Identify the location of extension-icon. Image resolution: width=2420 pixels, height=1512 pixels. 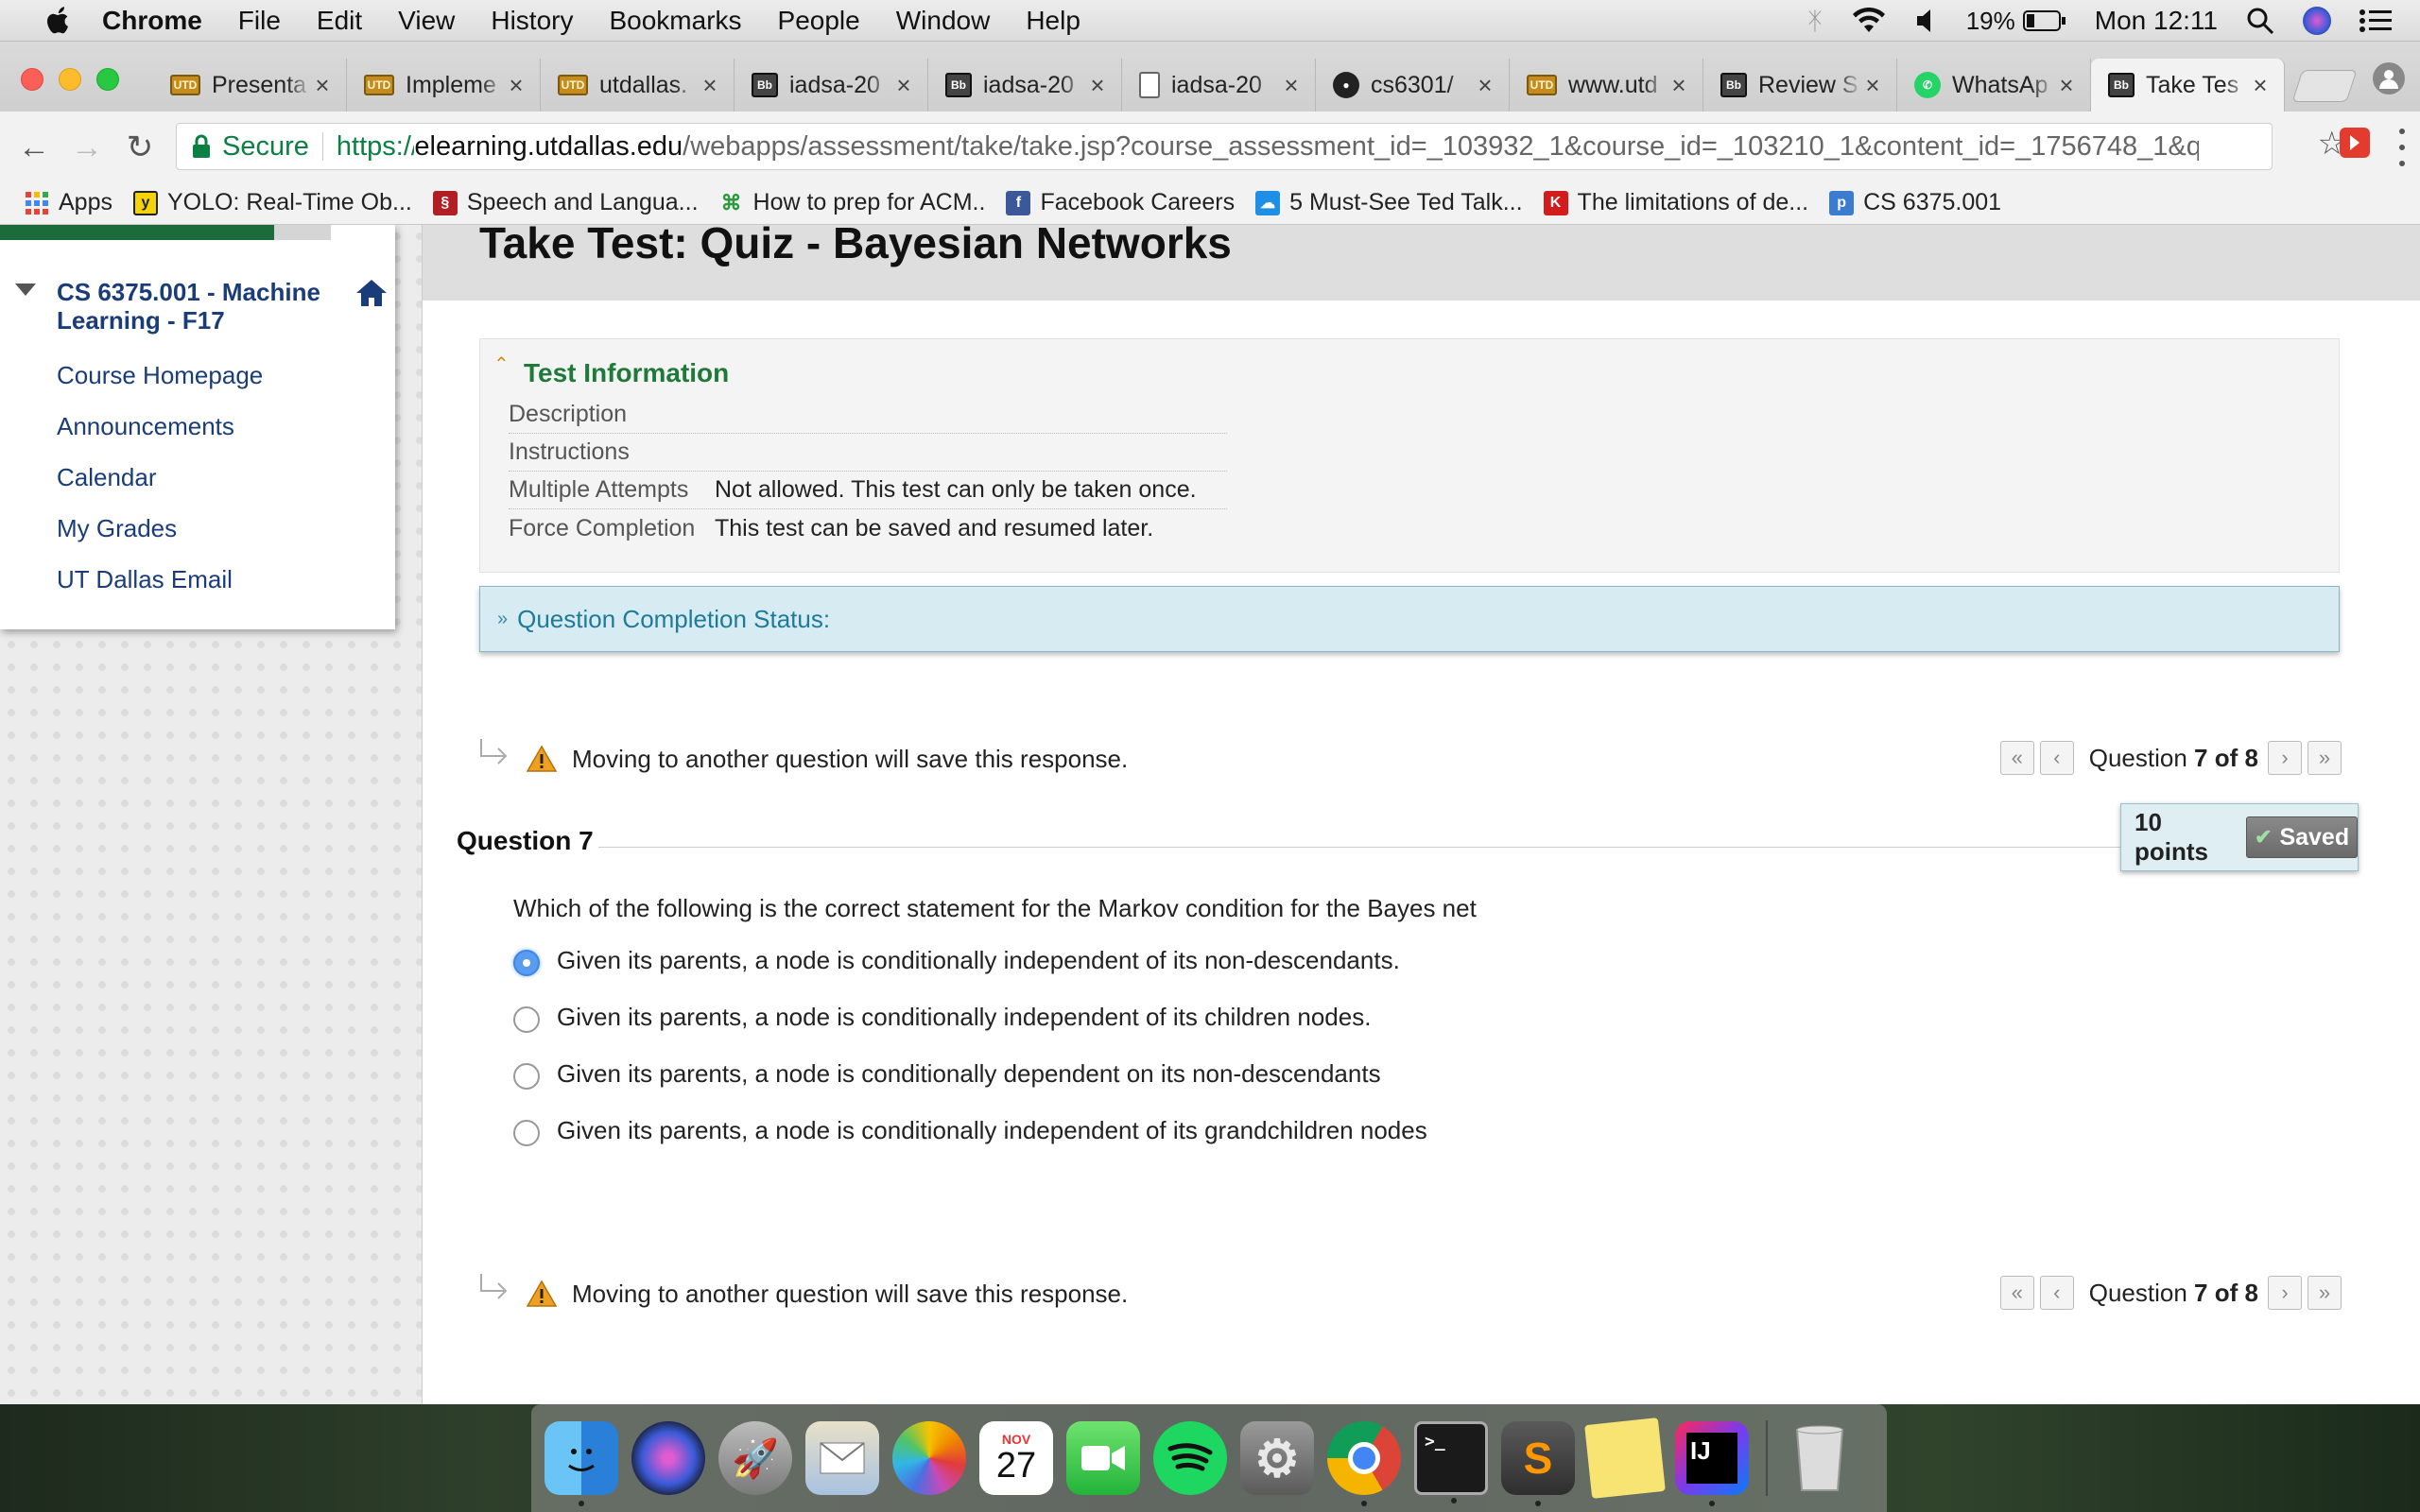
(2357, 145).